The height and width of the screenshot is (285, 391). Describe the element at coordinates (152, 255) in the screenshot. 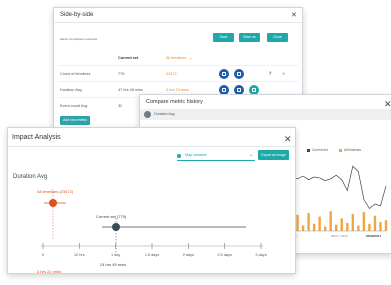

I see `axis-tick-label: 1.5 days` at that location.